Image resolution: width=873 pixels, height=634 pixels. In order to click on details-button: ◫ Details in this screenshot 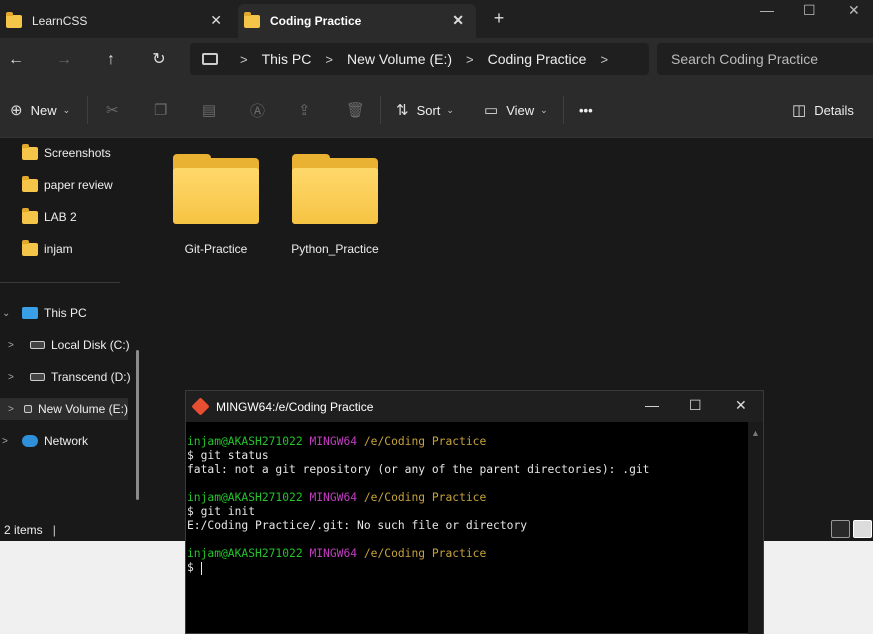, I will do `click(823, 110)`.